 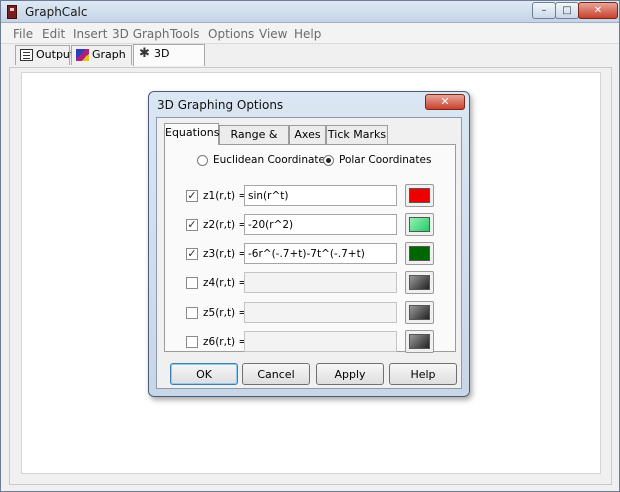 I want to click on menu-edit: Edit, so click(x=53, y=34).